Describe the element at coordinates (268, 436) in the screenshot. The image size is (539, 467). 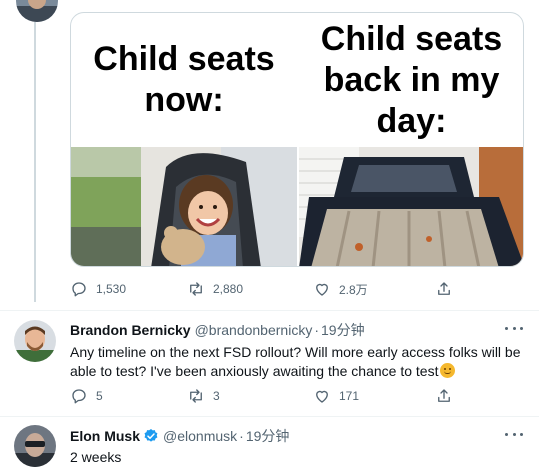
I see `musk-timestamp: 19分钟` at that location.